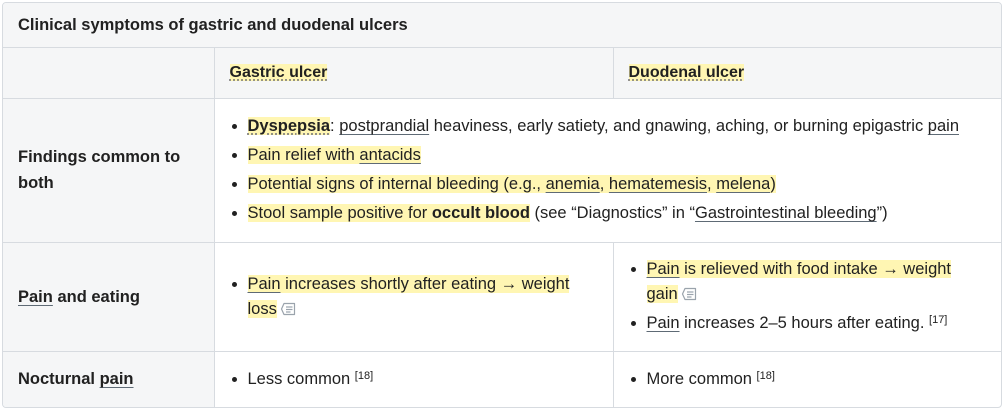  What do you see at coordinates (617, 155) in the screenshot?
I see `list-item-antacids: Pain relief with antacids` at bounding box center [617, 155].